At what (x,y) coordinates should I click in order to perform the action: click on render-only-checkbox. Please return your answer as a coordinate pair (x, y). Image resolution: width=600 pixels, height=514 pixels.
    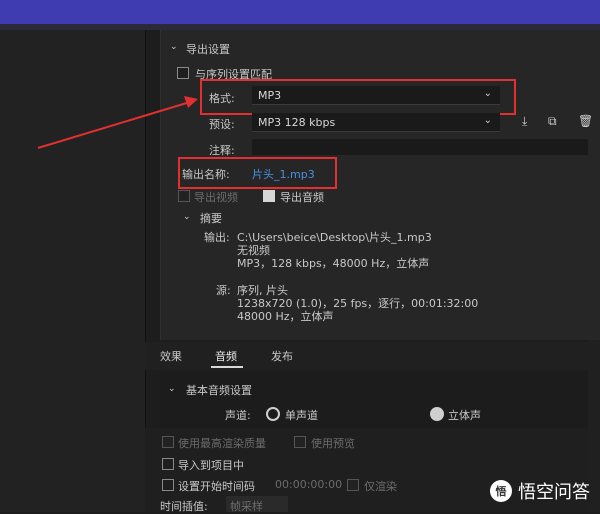
    Looking at the image, I should click on (353, 485).